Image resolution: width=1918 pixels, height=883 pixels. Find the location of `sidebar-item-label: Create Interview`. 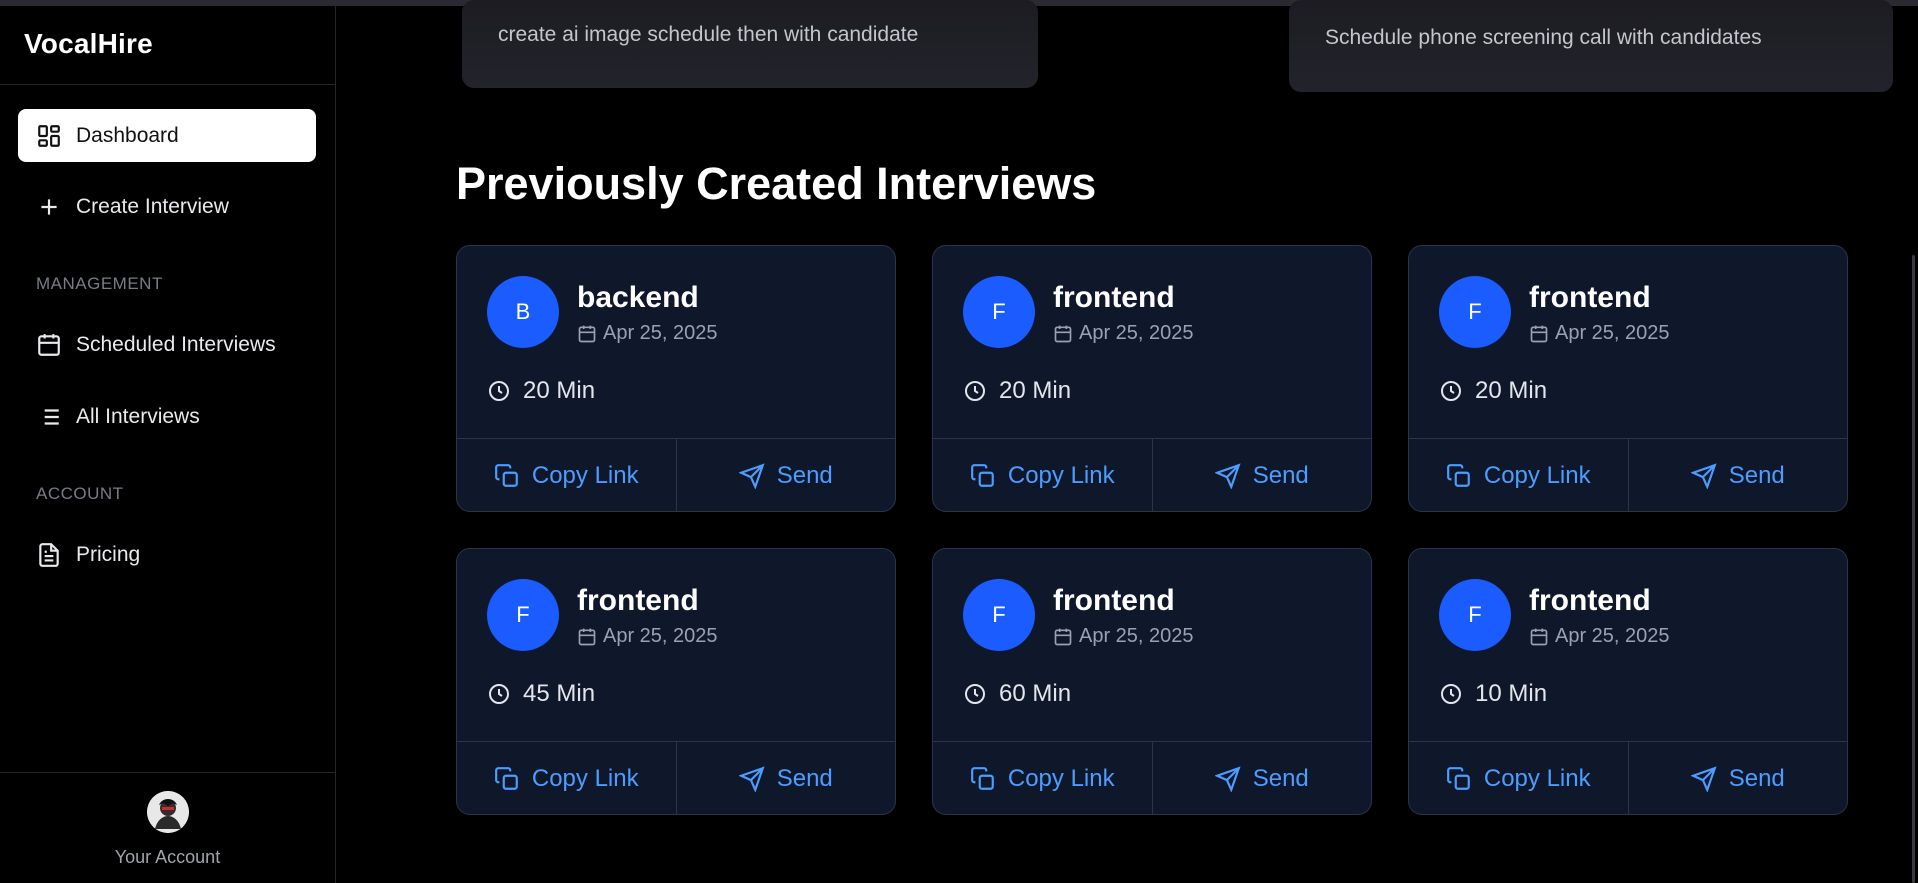

sidebar-item-label: Create Interview is located at coordinates (152, 206).